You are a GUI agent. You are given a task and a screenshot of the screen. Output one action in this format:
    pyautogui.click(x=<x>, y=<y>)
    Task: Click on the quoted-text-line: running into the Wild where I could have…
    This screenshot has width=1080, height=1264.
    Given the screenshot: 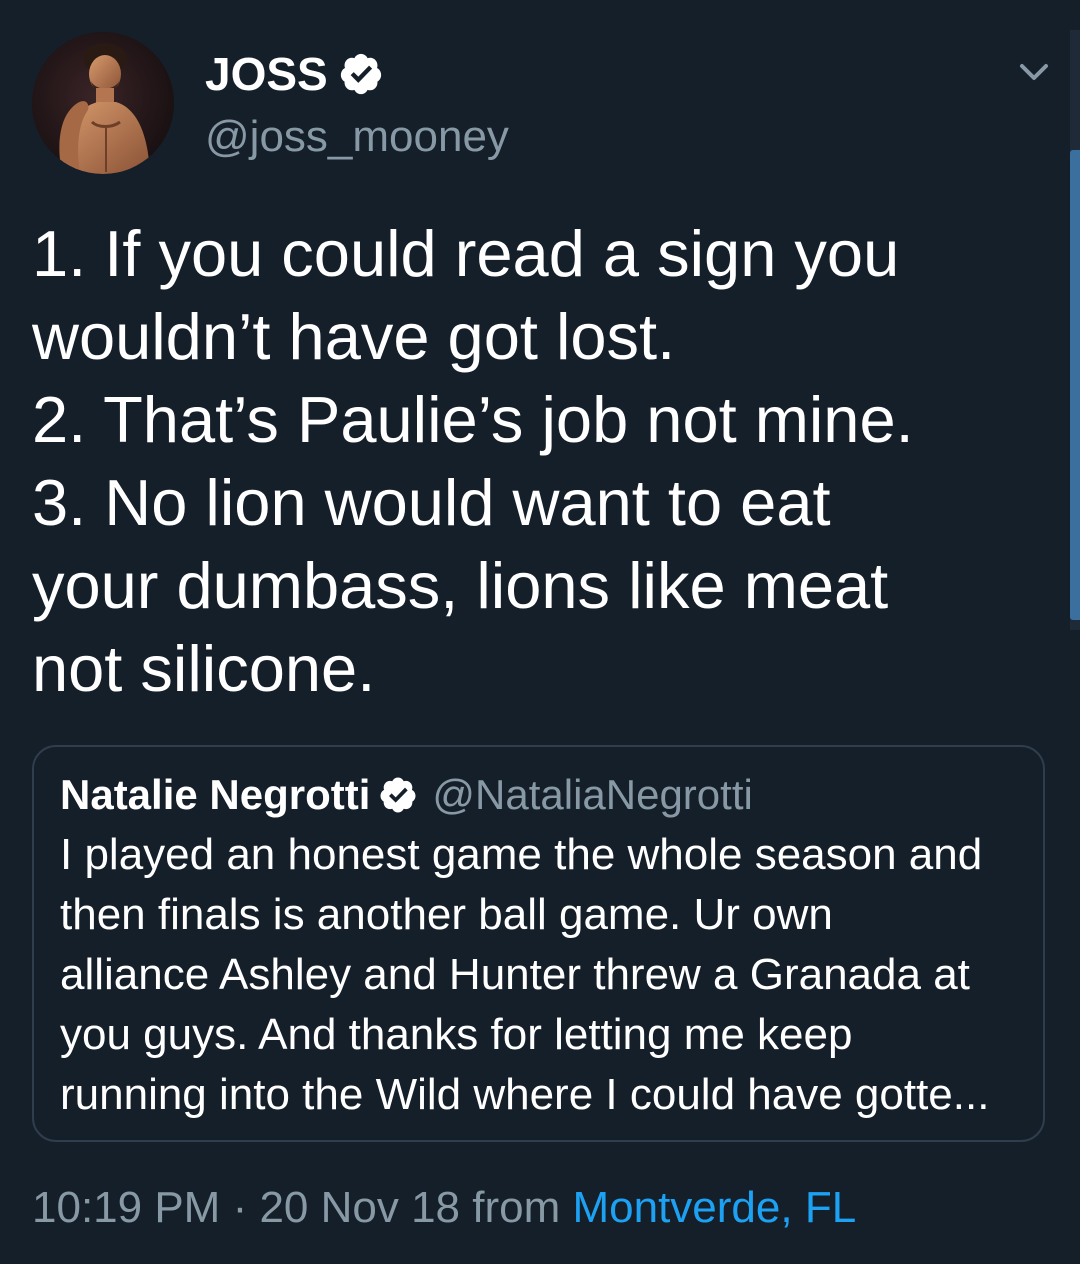 What is the action you would take?
    pyautogui.click(x=525, y=1094)
    